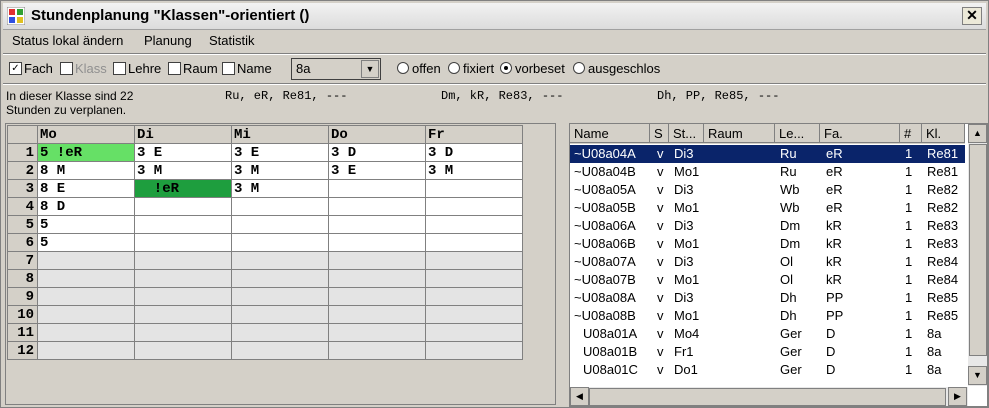  What do you see at coordinates (977, 133) in the screenshot?
I see `scroll-up-icon: ▲` at bounding box center [977, 133].